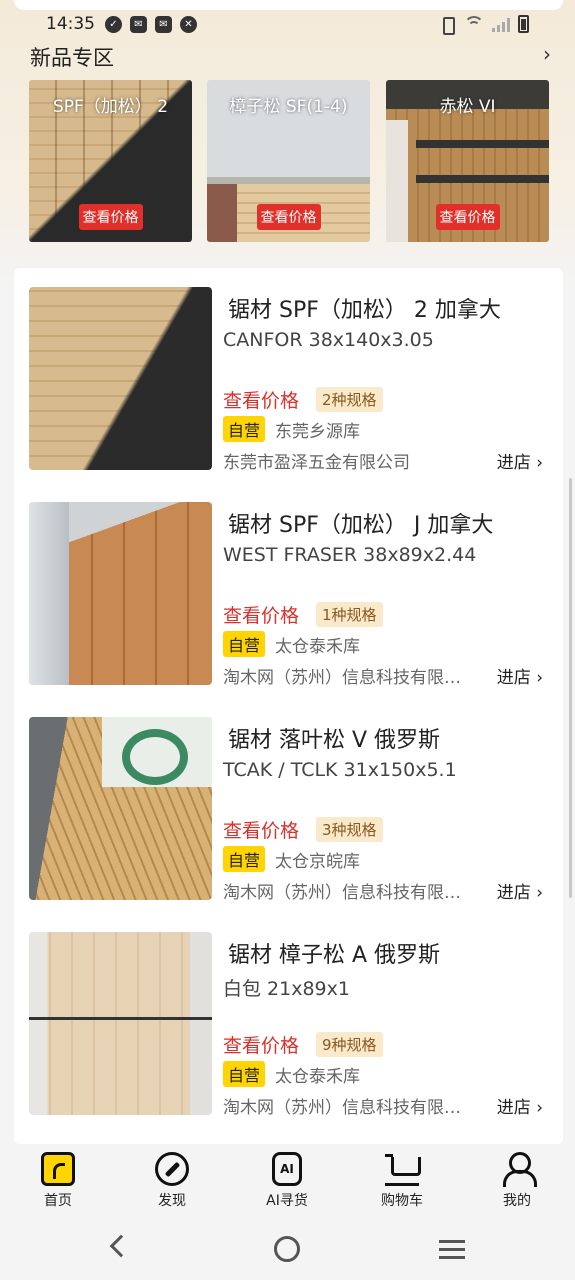  Describe the element at coordinates (467, 107) in the screenshot. I see `new-product-label: 赤松 VI` at that location.